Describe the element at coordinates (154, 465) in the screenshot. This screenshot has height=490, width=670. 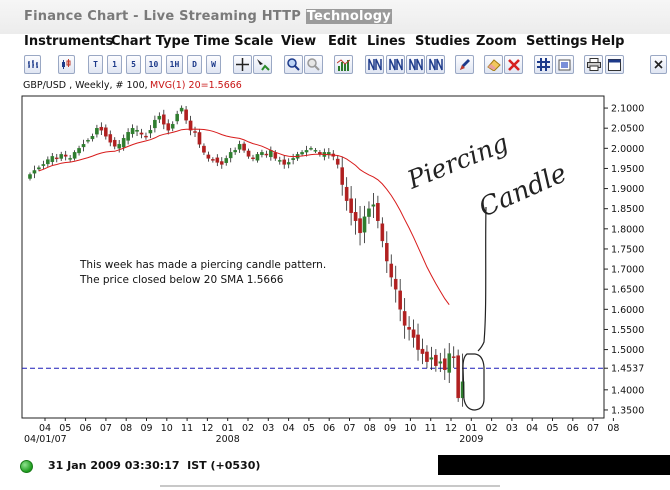
I see `status-datetime: 31 Jan 2009 03:30:17 IST (+0530)` at that location.